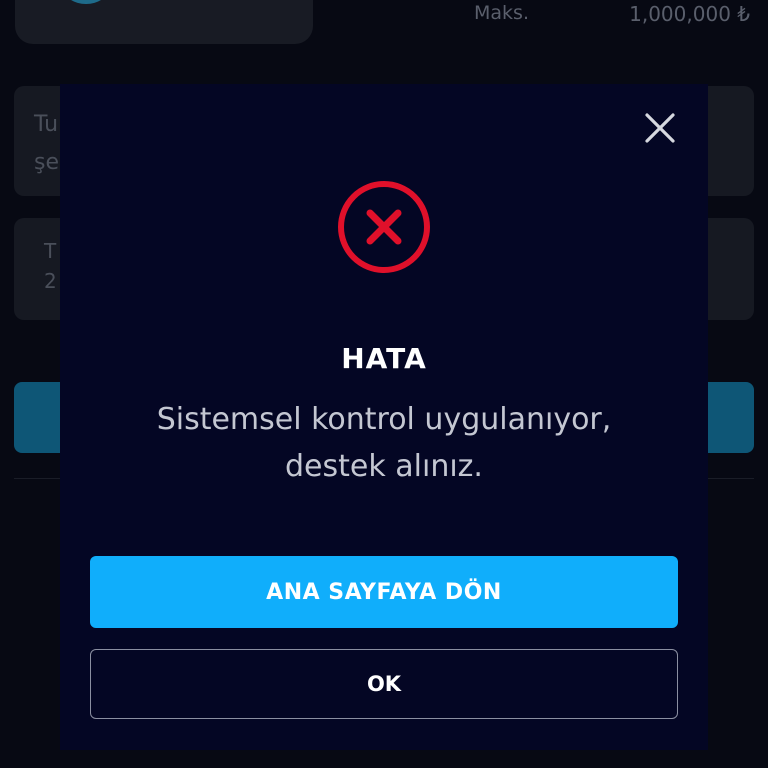 This screenshot has height=768, width=768. What do you see at coordinates (384, 592) in the screenshot?
I see `home-button: ANA SAYFAYA DÖN` at bounding box center [384, 592].